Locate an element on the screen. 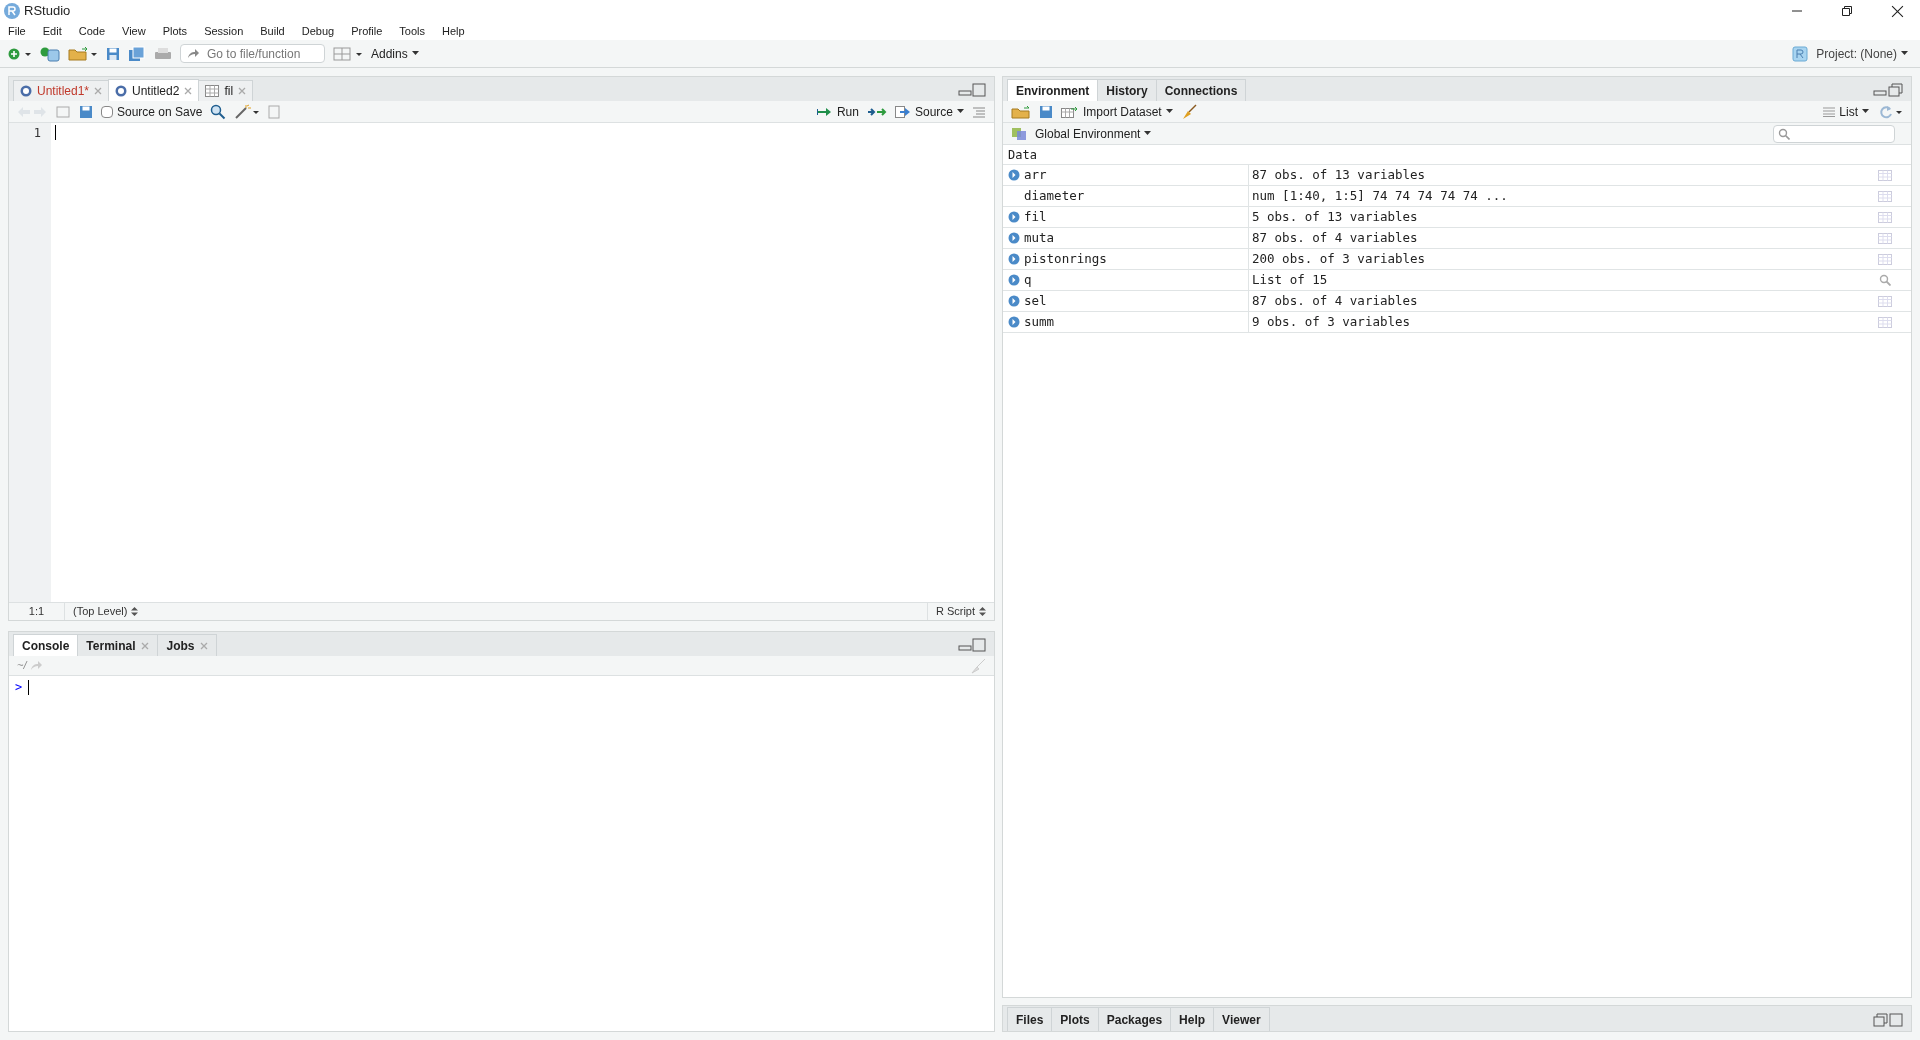  magic-wand-icon is located at coordinates (247, 111).